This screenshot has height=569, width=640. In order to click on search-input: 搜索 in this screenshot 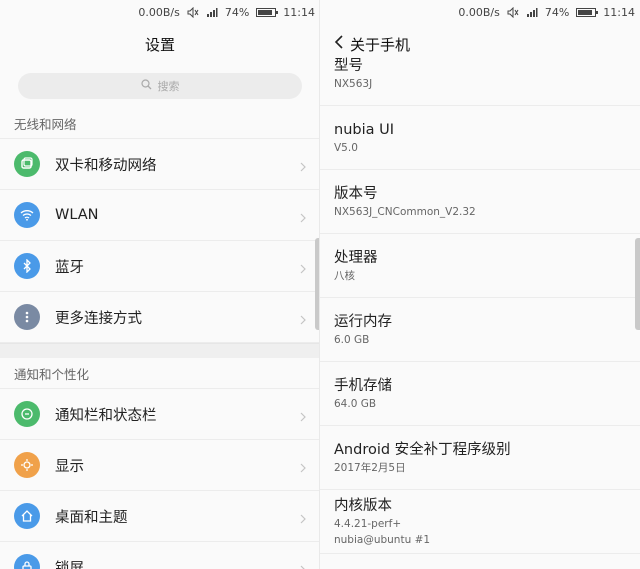, I will do `click(160, 86)`.